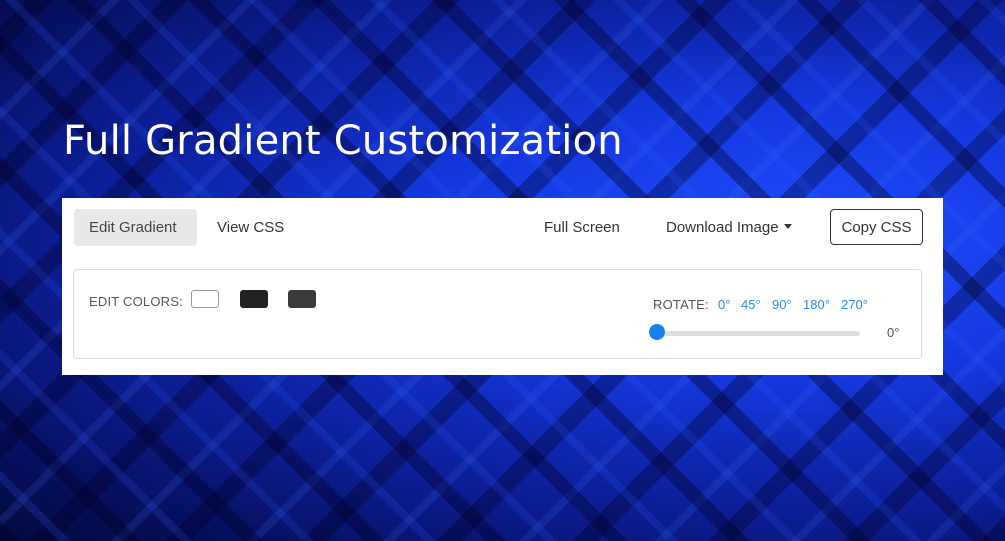 This screenshot has width=1005, height=541. Describe the element at coordinates (722, 227) in the screenshot. I see `download-image-label: Download Image` at that location.